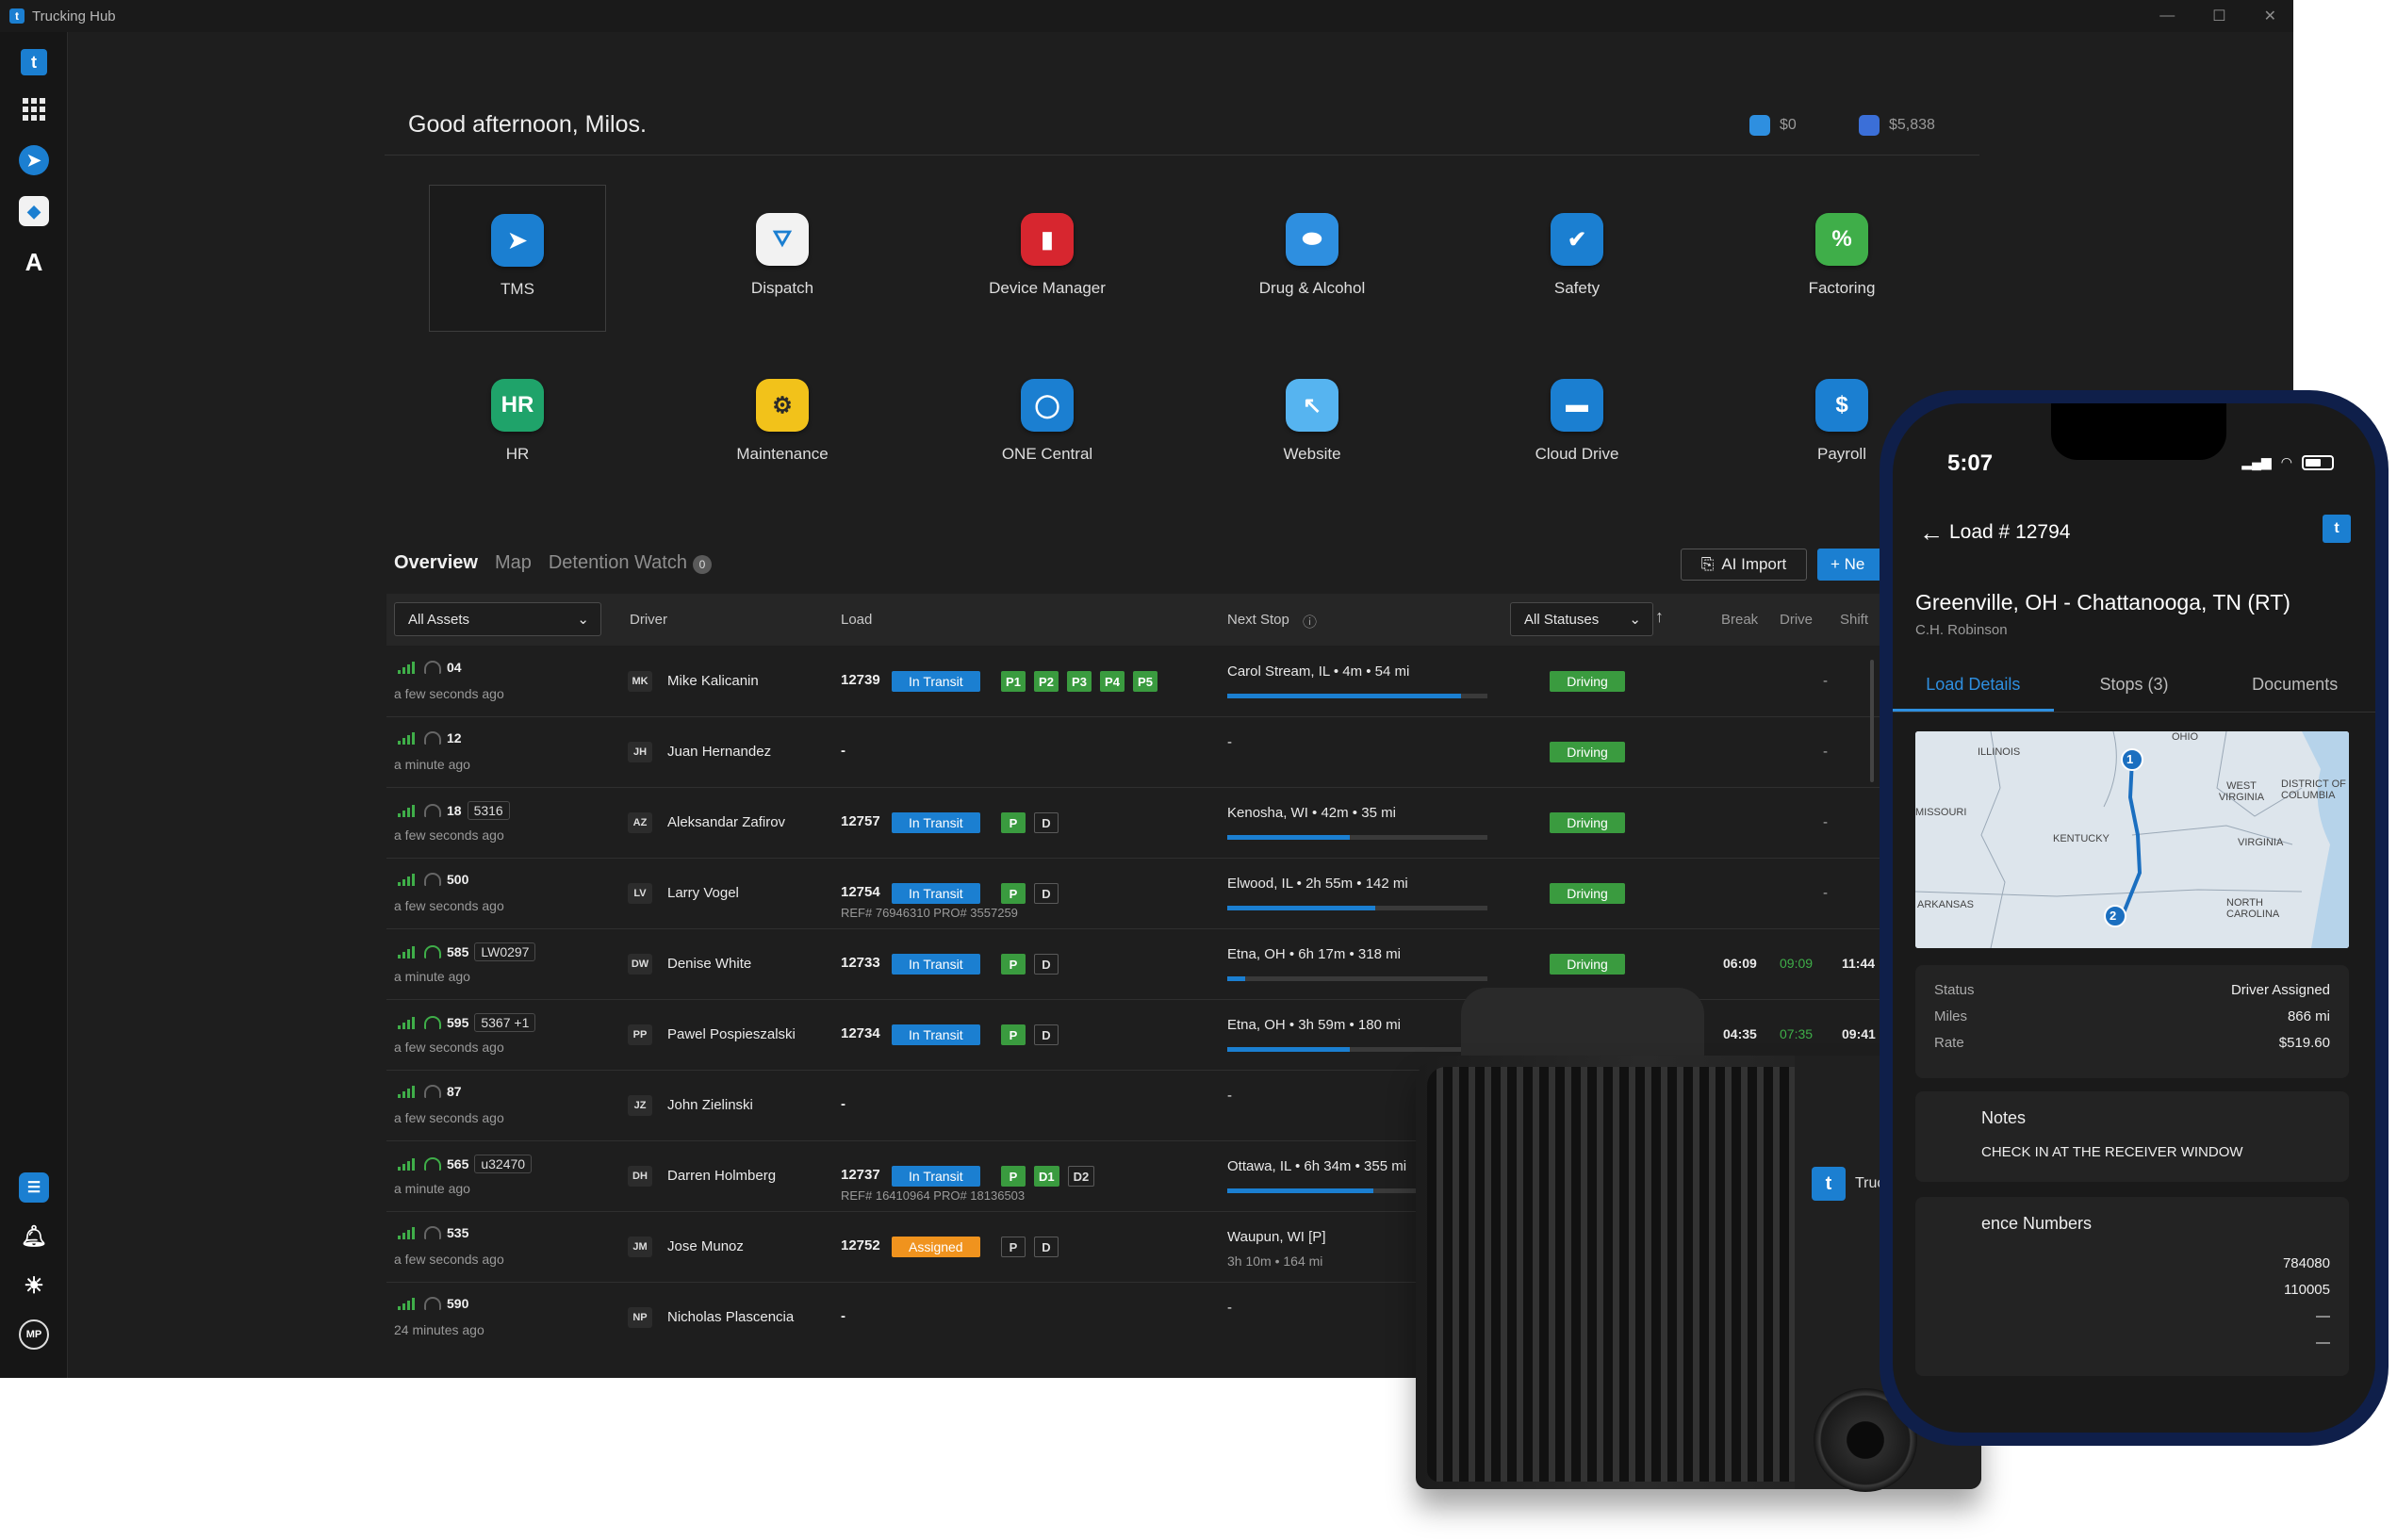  I want to click on driver-name: Aleksandar Zafirov, so click(726, 822).